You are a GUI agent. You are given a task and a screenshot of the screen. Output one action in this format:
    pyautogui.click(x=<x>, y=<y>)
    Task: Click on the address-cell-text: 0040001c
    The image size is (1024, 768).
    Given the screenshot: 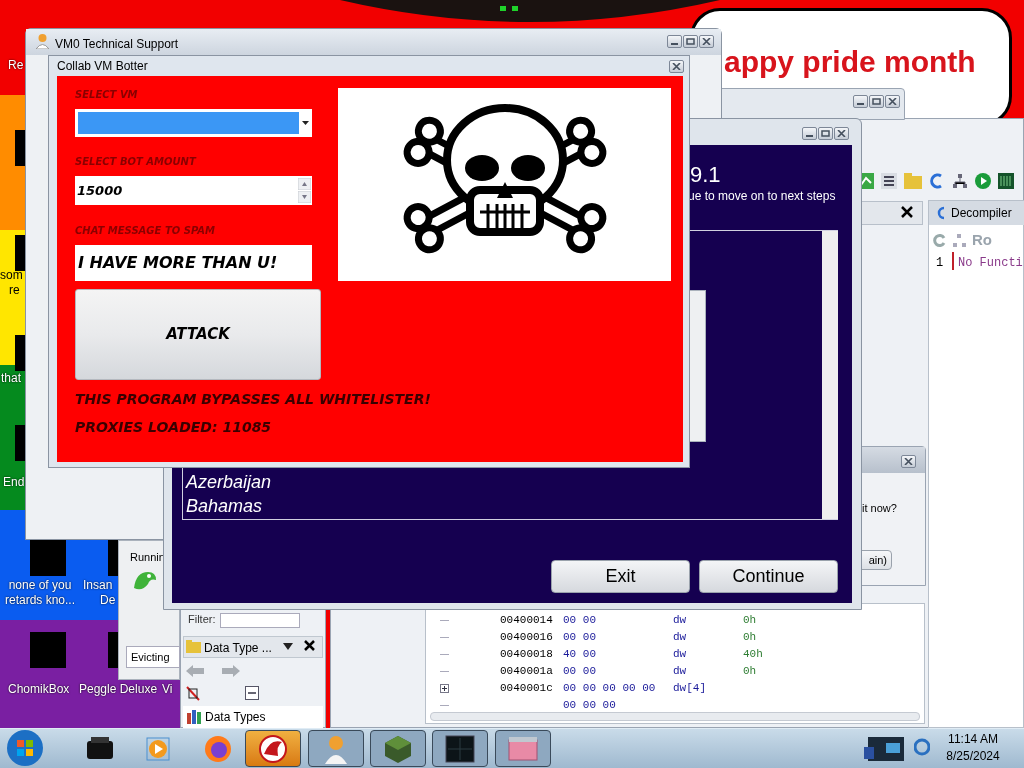 What is the action you would take?
    pyautogui.click(x=527, y=688)
    